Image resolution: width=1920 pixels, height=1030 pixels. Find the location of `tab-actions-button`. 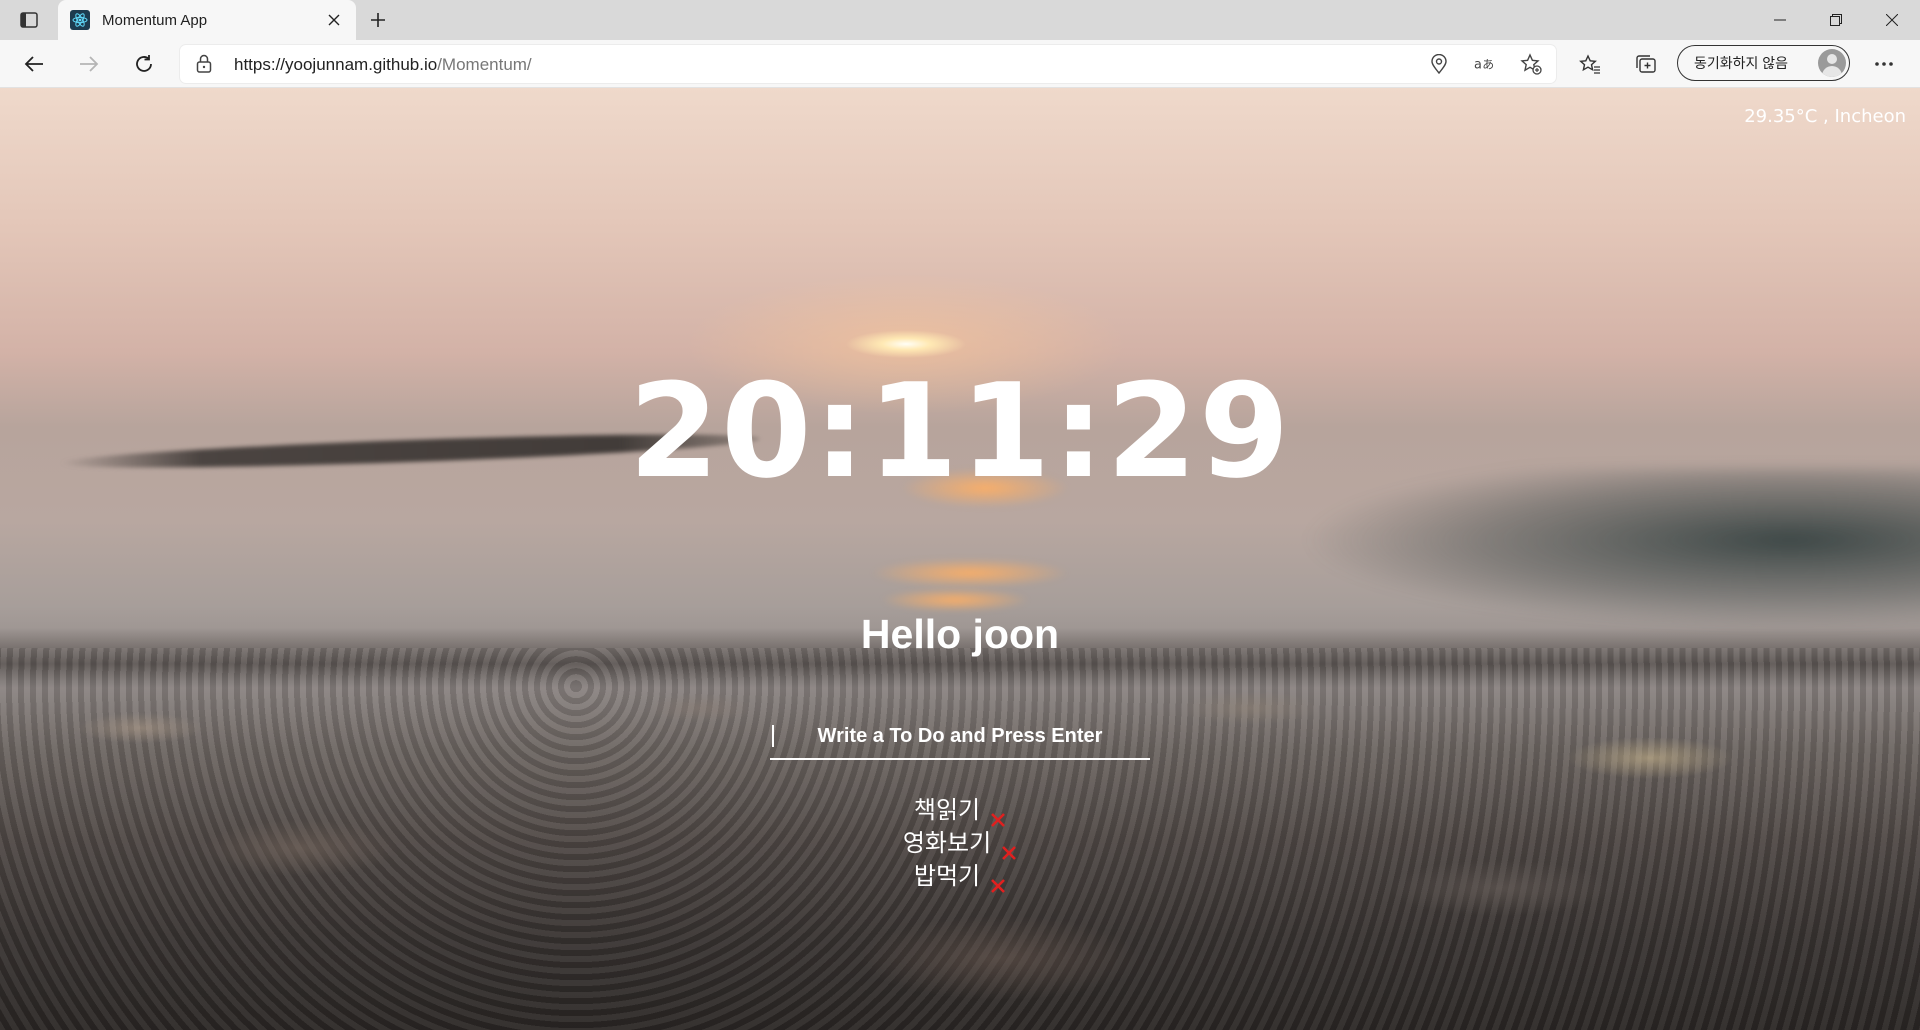

tab-actions-button is located at coordinates (29, 20).